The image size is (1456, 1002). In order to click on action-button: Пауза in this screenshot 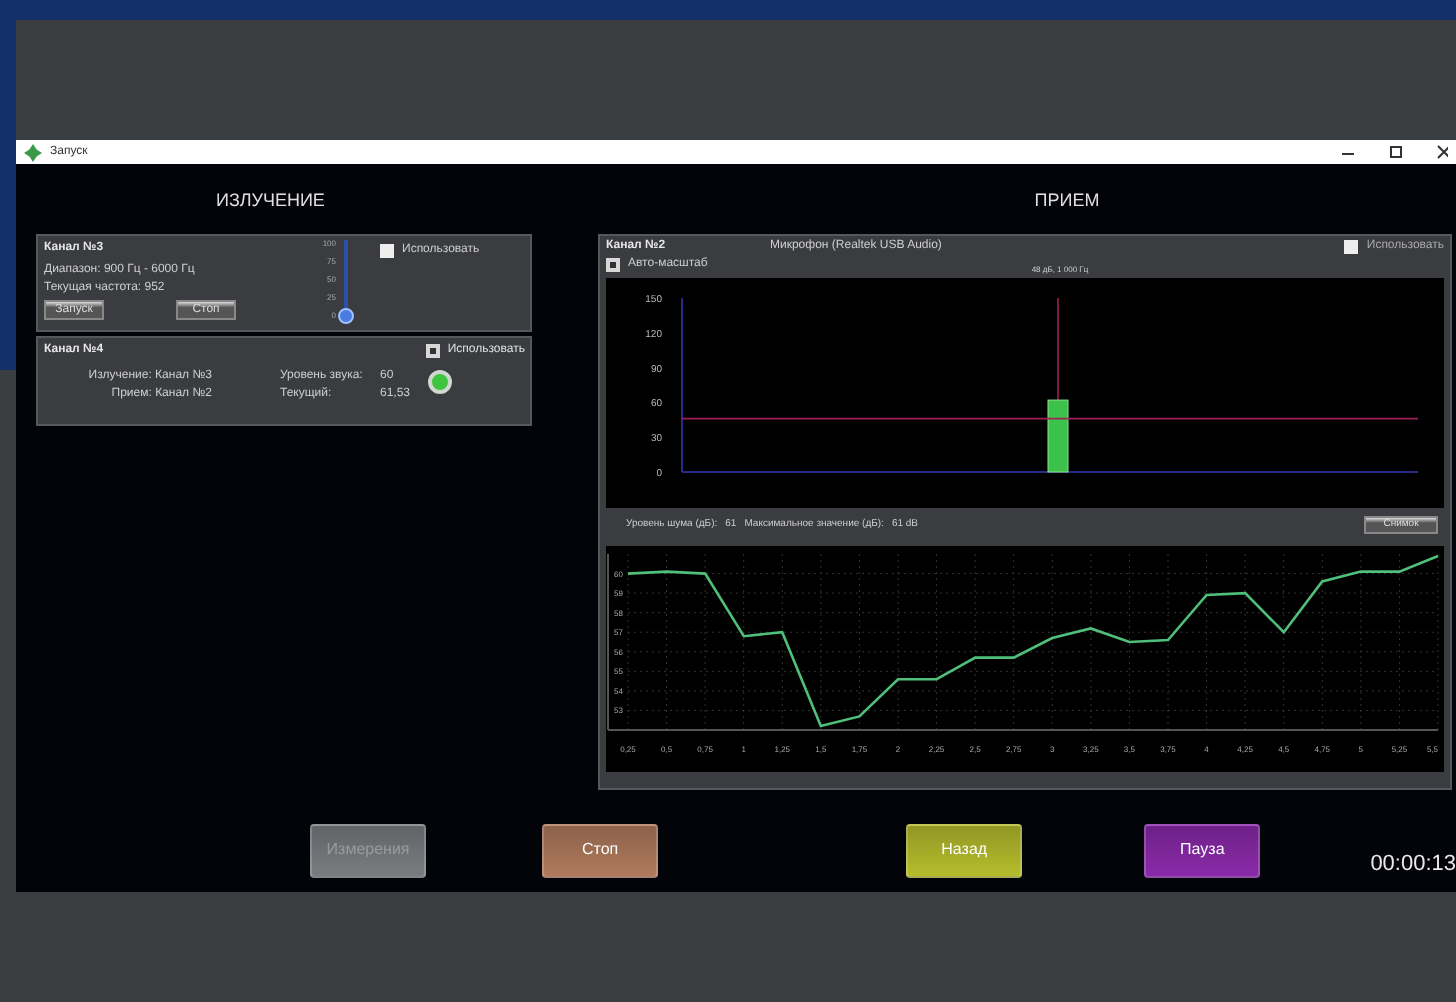, I will do `click(1202, 850)`.